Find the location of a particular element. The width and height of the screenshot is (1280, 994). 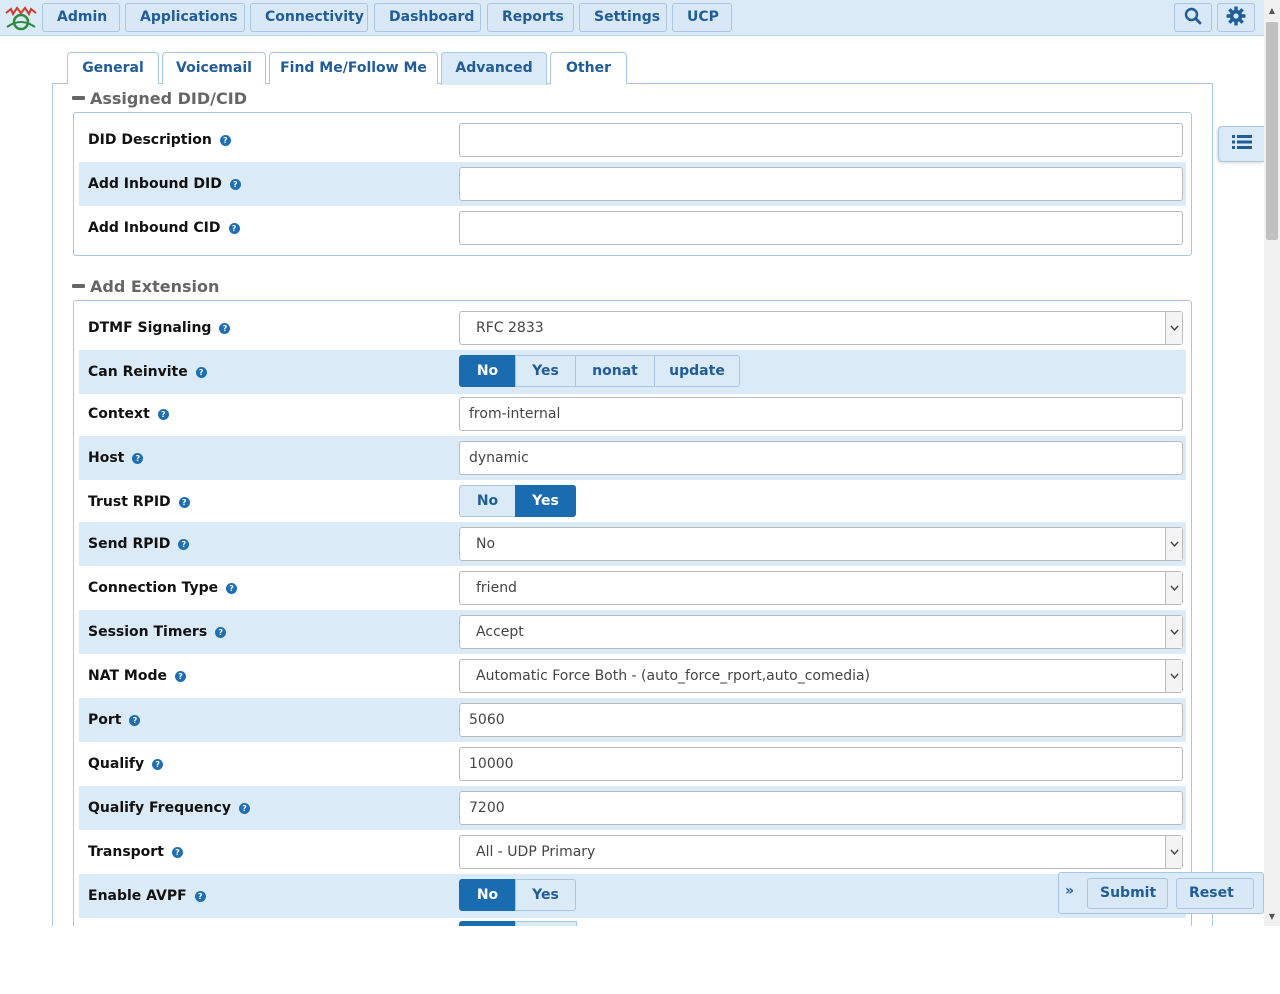

nav-admin: Admin is located at coordinates (81, 17).